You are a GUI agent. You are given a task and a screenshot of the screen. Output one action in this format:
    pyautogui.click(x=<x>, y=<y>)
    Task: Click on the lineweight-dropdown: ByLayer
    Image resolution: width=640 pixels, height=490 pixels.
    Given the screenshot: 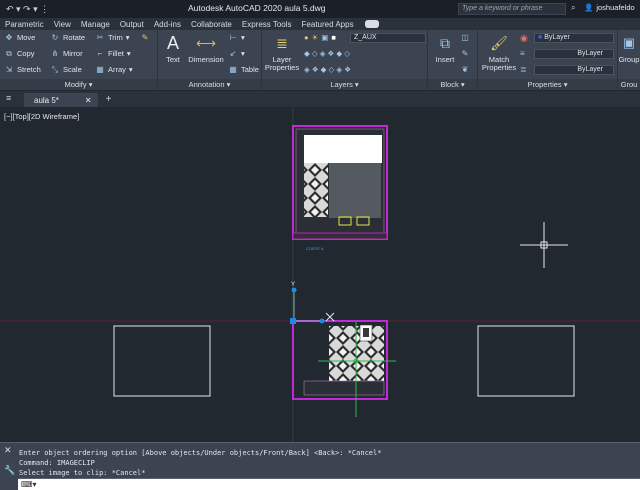 What is the action you would take?
    pyautogui.click(x=574, y=70)
    